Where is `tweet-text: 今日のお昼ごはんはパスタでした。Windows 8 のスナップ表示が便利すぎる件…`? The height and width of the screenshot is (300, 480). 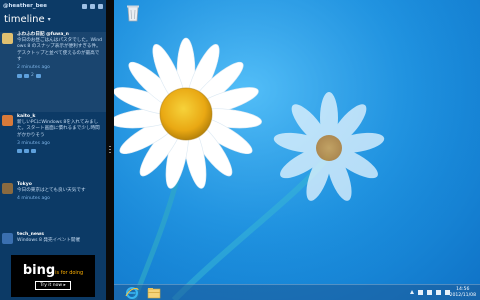 tweet-text: 今日のお昼ごはんはパスタでした。Windows 8 のスナップ表示が便利すぎる件… is located at coordinates (60, 50).